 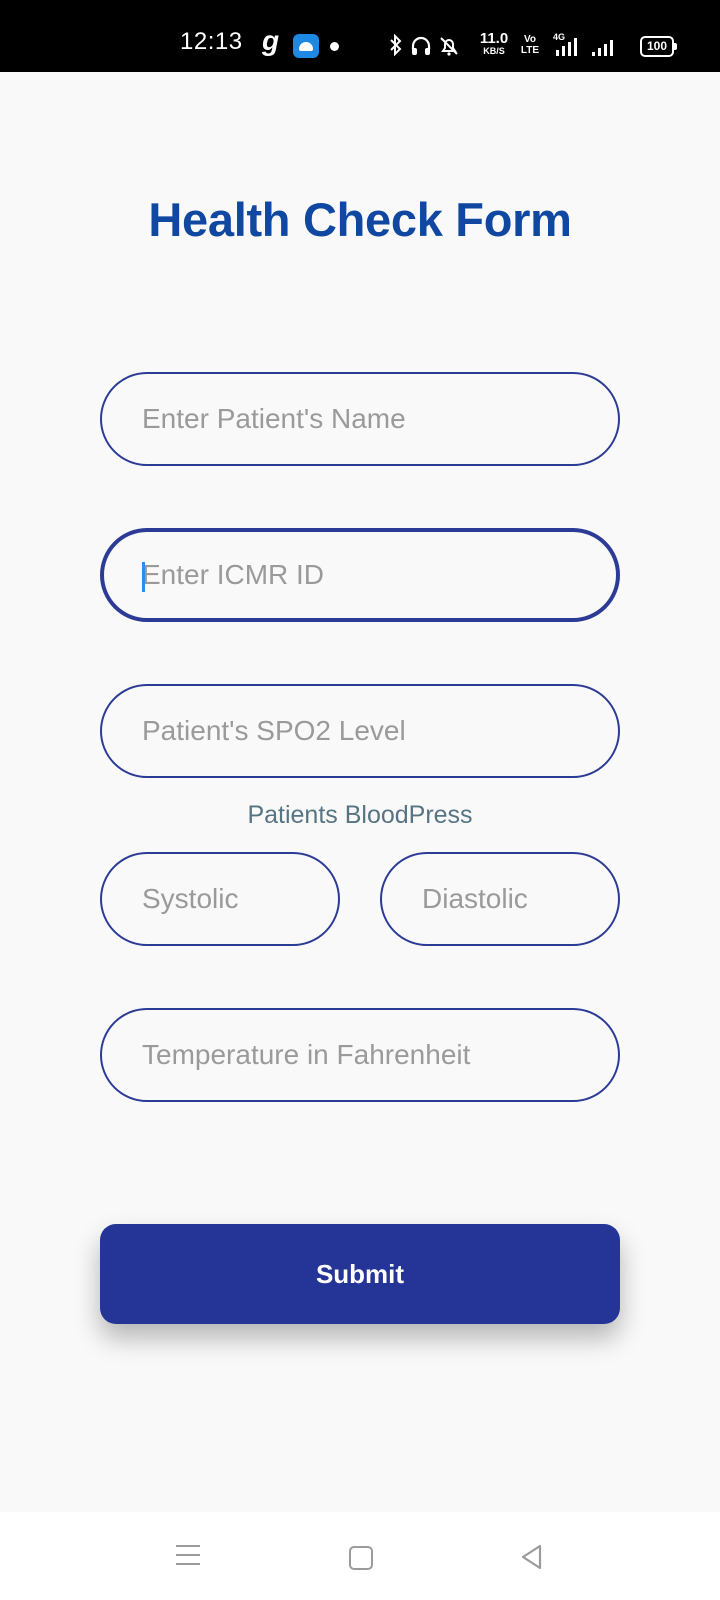 What do you see at coordinates (211, 41) in the screenshot?
I see `status-time: 12:13` at bounding box center [211, 41].